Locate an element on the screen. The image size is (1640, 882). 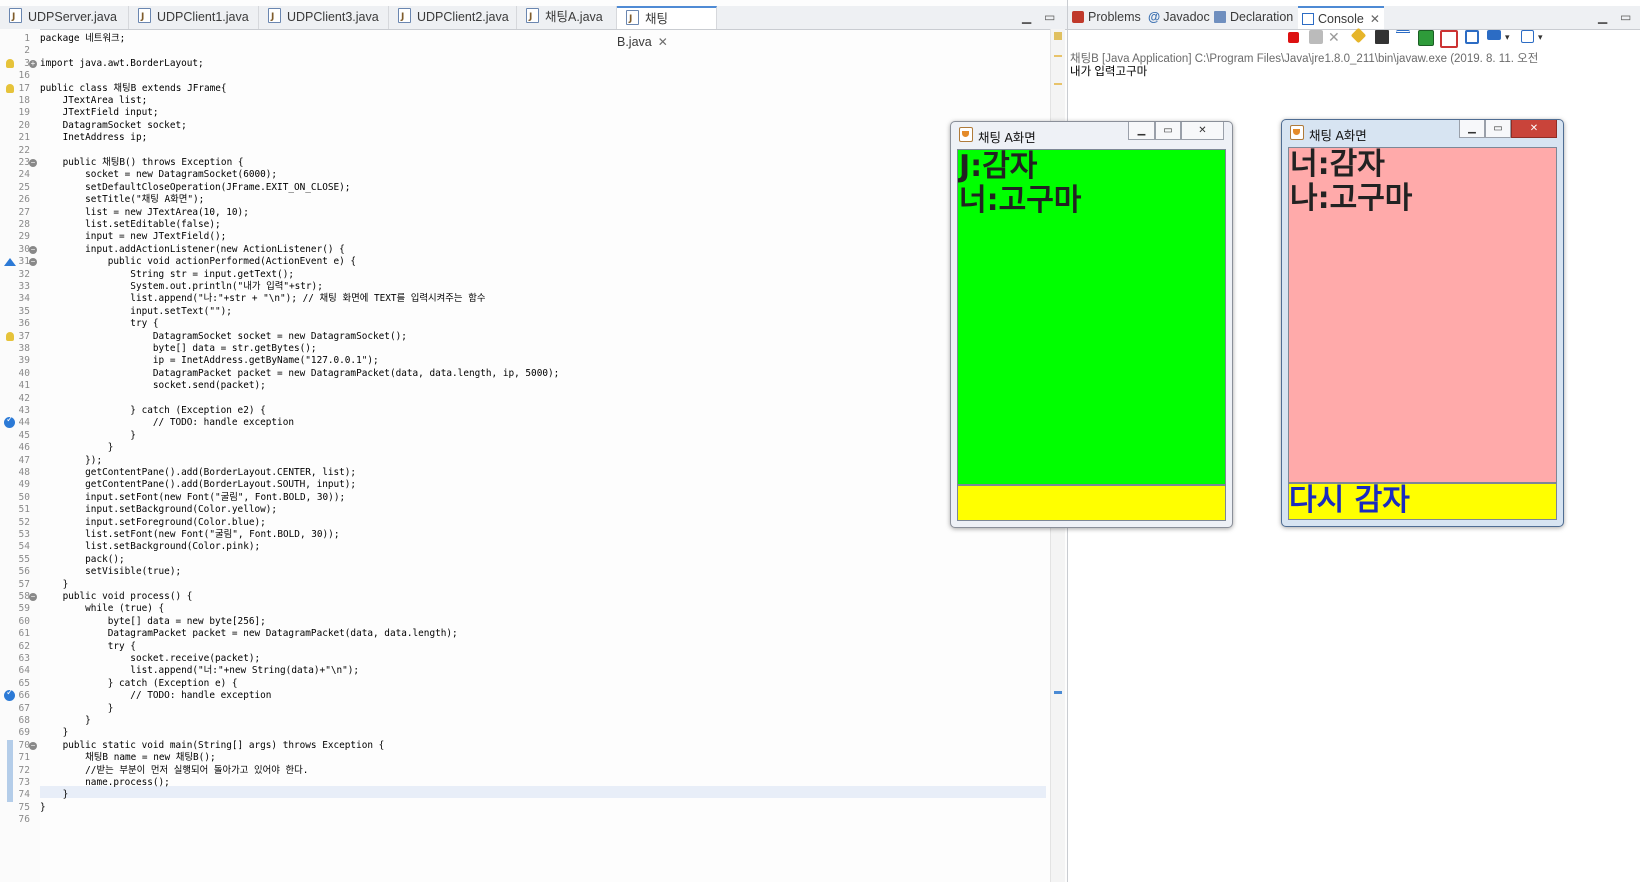
close-icon: ✕ is located at coordinates (1375, 19).